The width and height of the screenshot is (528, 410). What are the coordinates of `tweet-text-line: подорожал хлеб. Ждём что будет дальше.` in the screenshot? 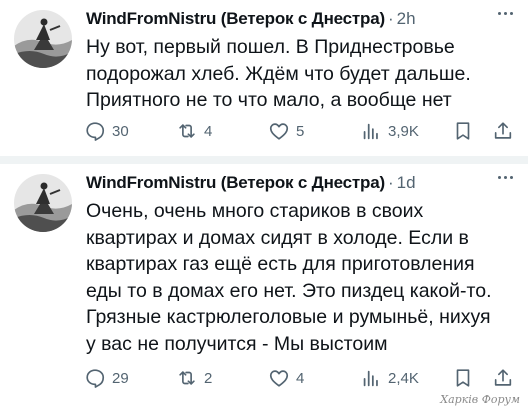 It's located at (278, 73).